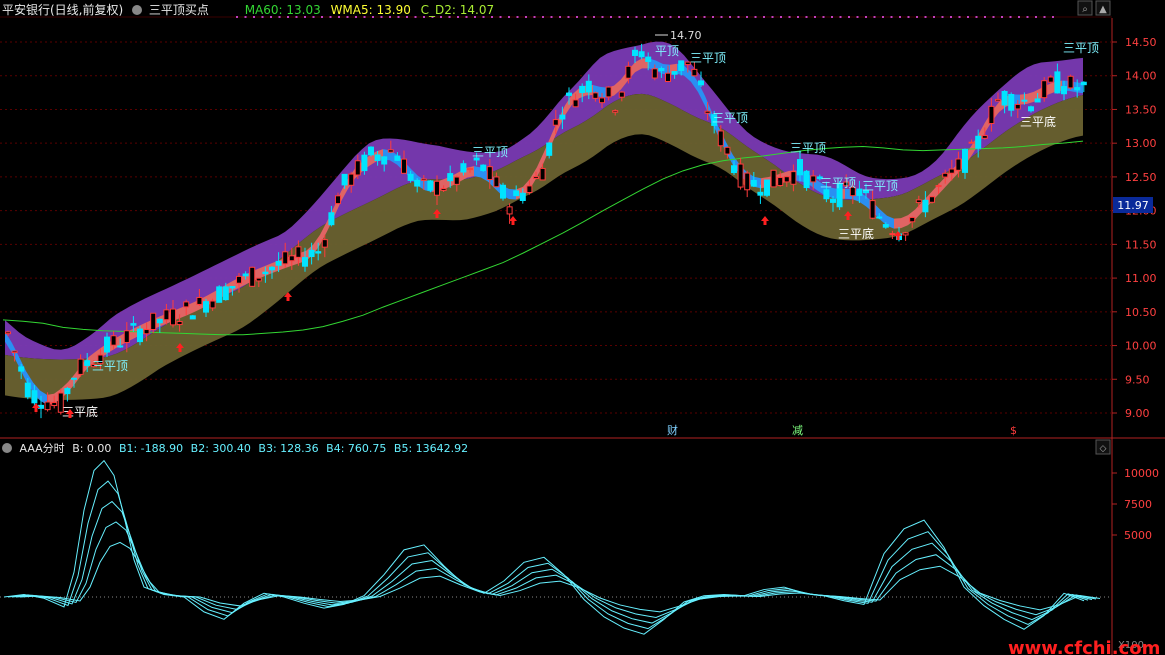 The width and height of the screenshot is (1165, 655). I want to click on search-icon: ⌕, so click(1085, 9).